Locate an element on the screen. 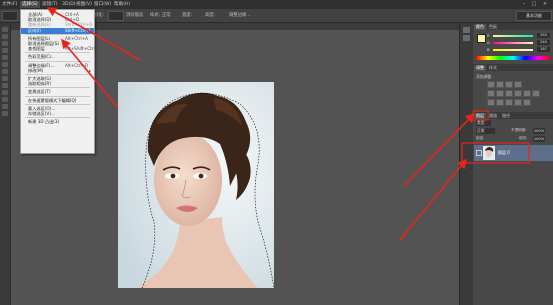 The width and height of the screenshot is (553, 305). posterize-icon is located at coordinates (500, 102).